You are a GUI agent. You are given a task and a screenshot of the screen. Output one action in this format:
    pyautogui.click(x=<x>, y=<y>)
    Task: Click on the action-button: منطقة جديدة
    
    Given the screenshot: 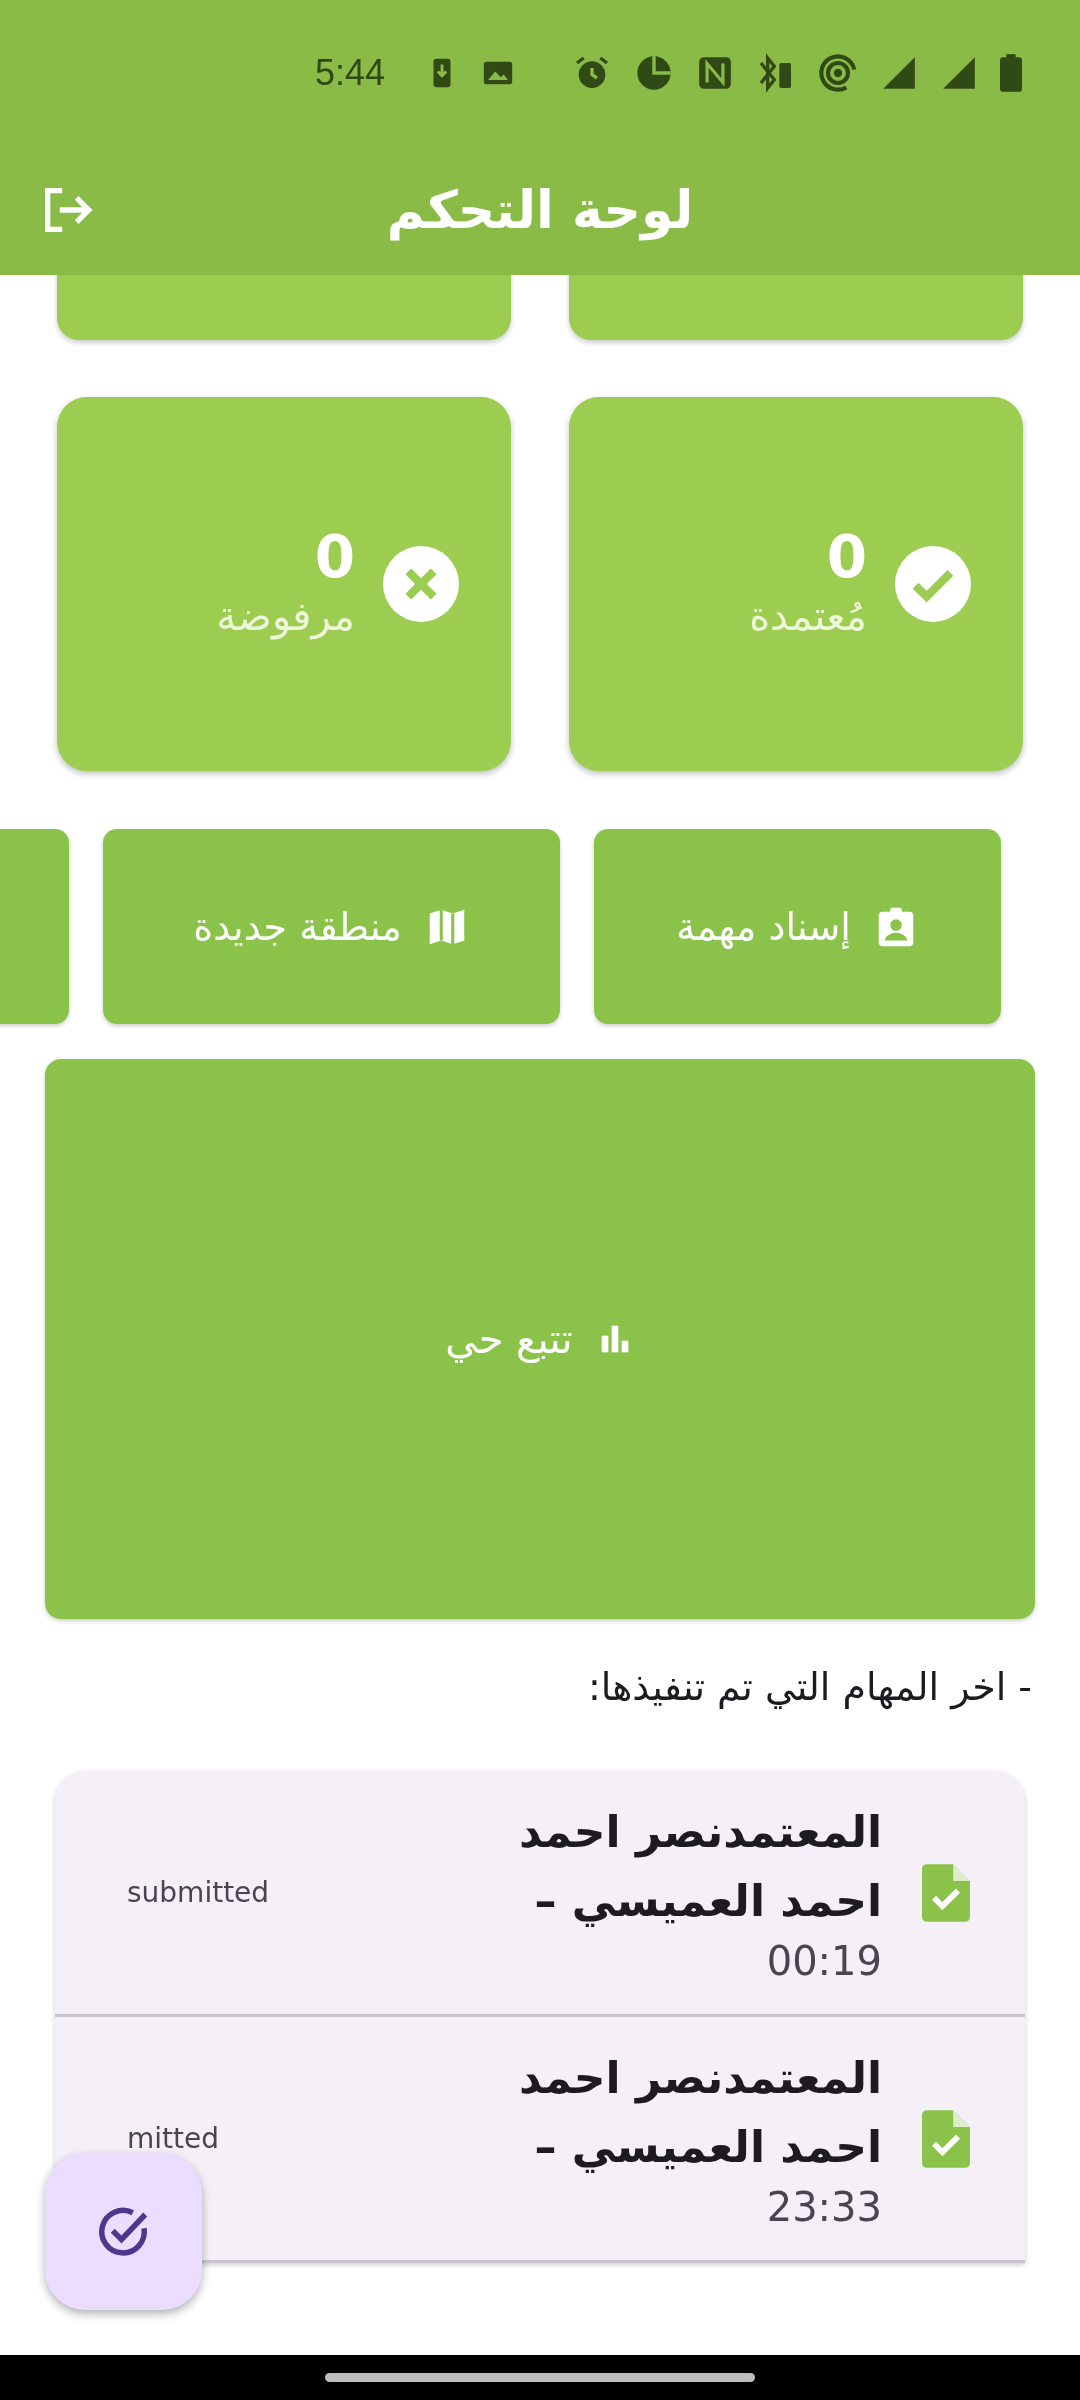 What is the action you would take?
    pyautogui.click(x=331, y=926)
    